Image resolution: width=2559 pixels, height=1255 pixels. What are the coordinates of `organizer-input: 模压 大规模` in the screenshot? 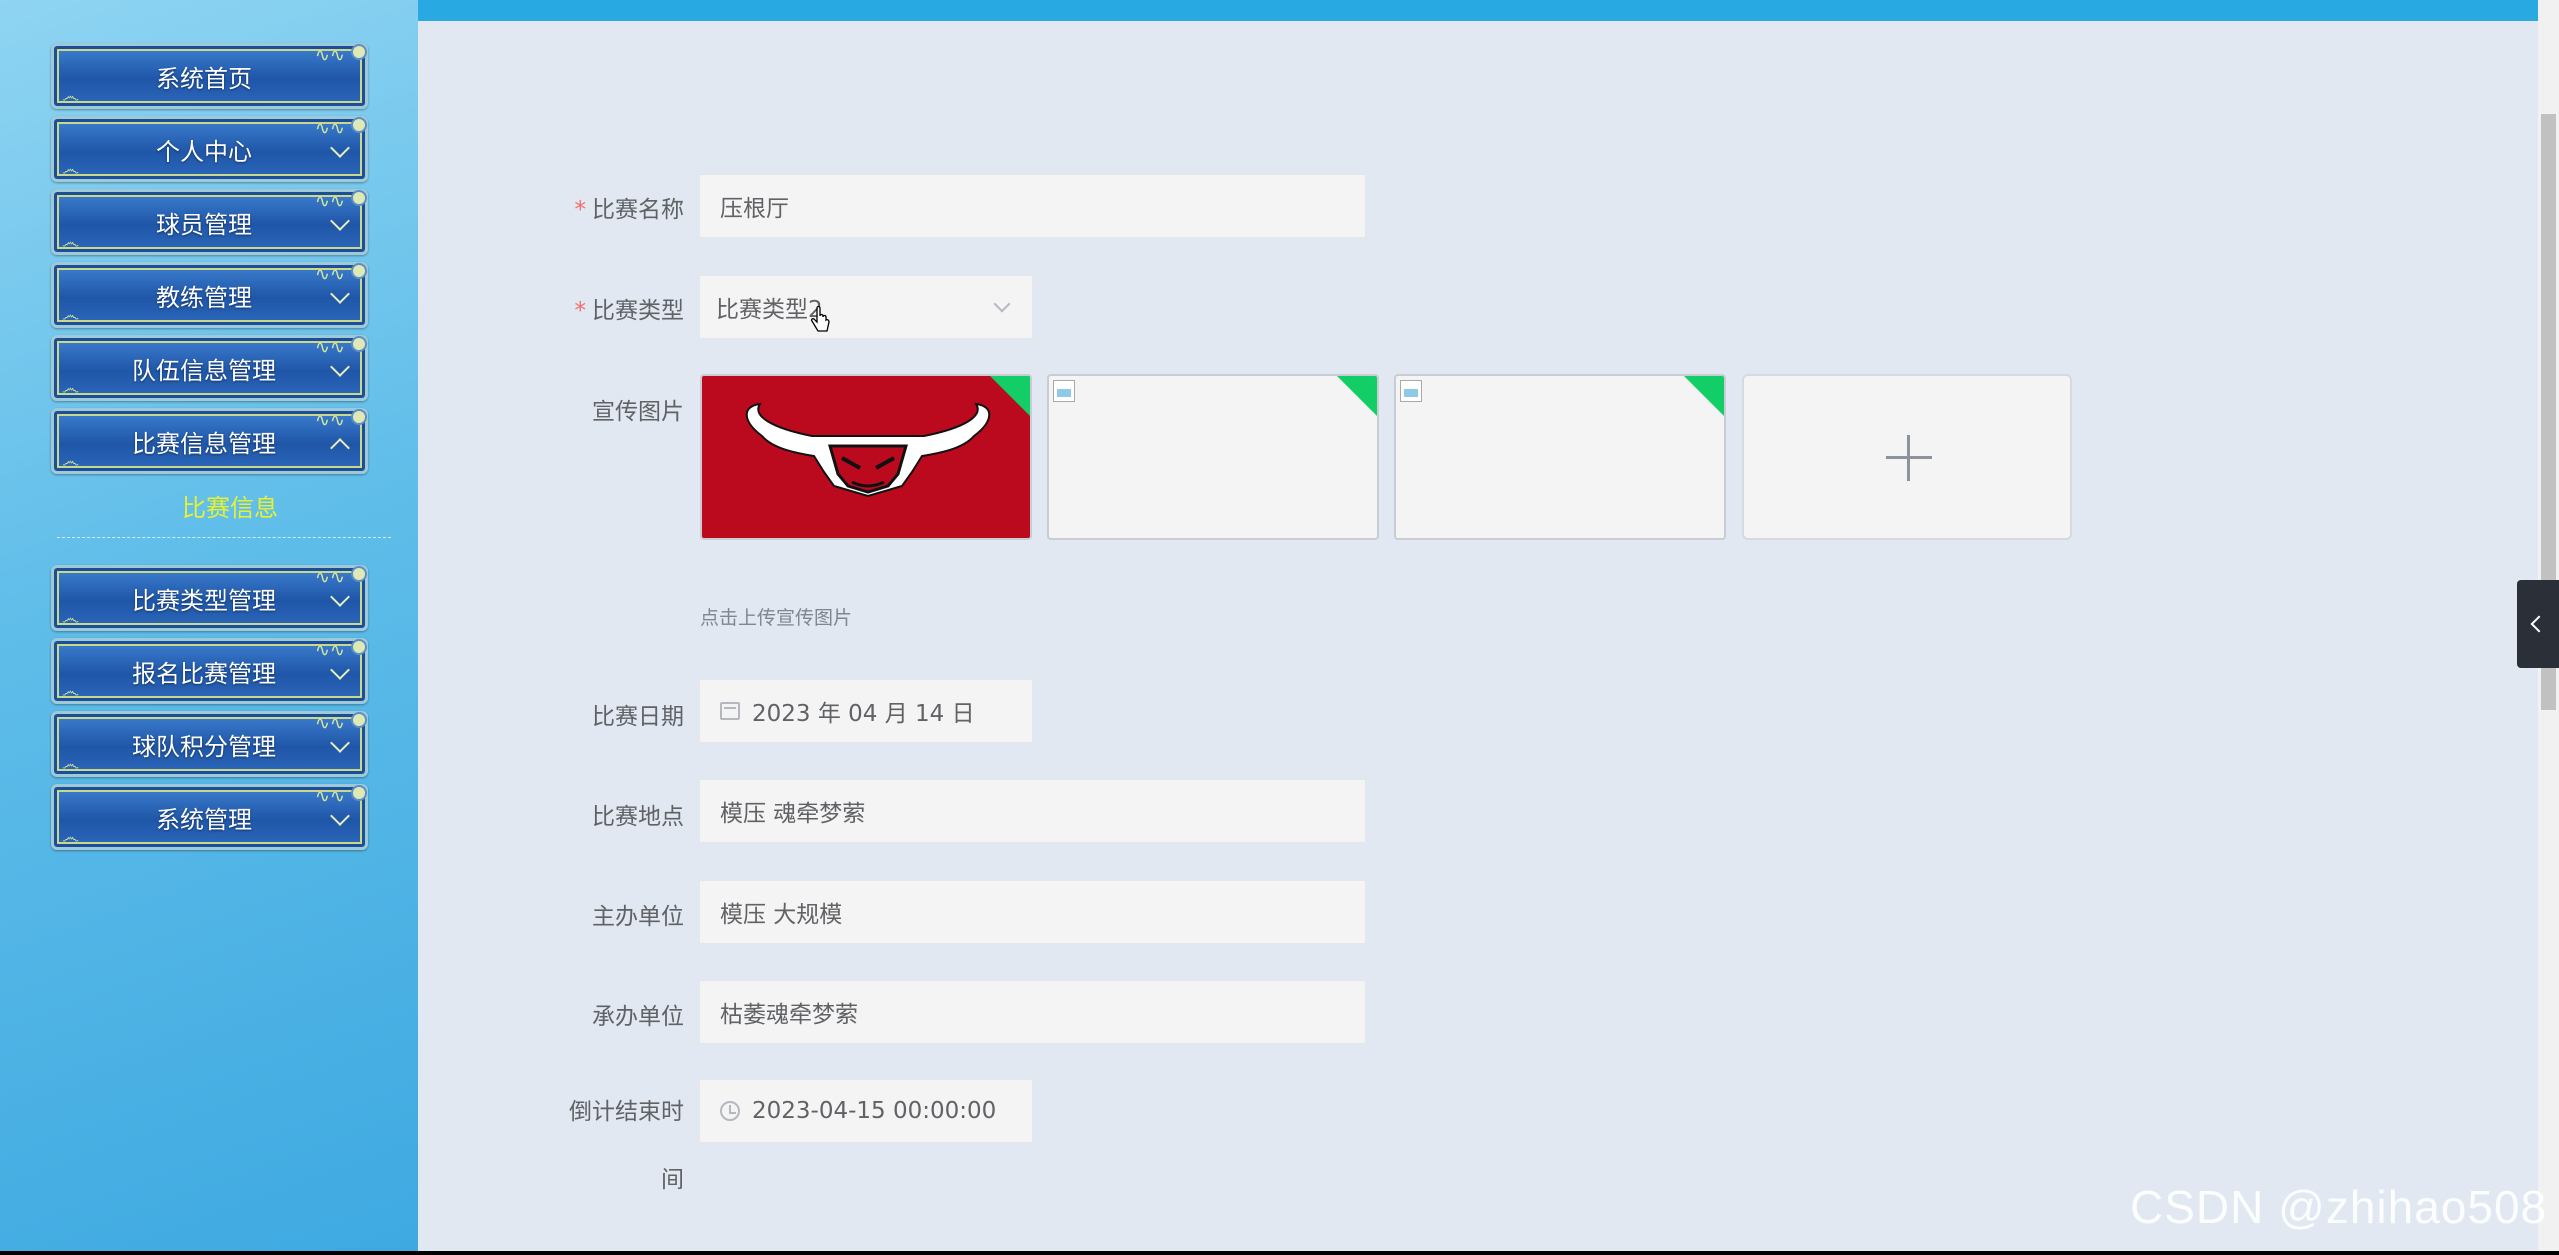 It's located at (1032, 912).